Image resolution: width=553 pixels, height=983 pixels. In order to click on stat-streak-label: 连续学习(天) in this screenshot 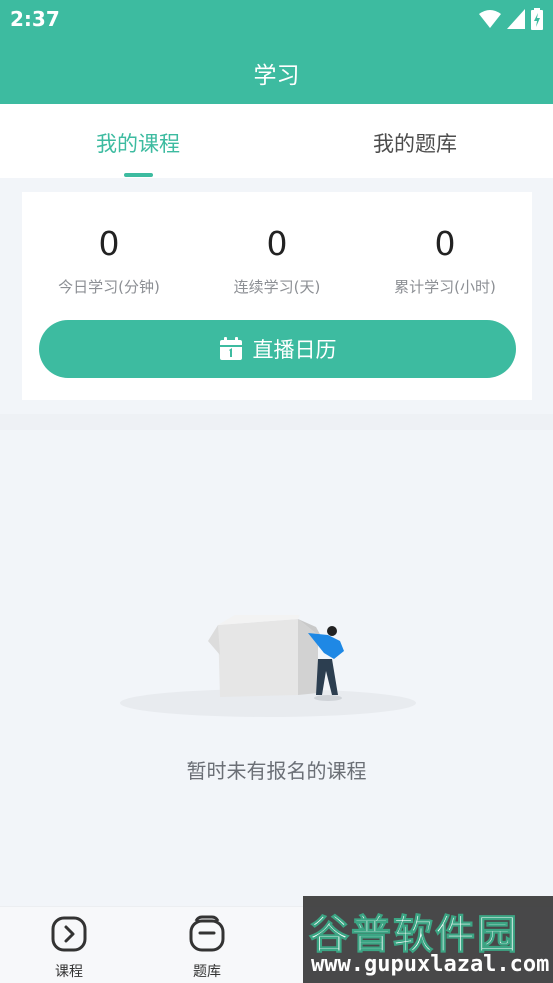, I will do `click(277, 287)`.